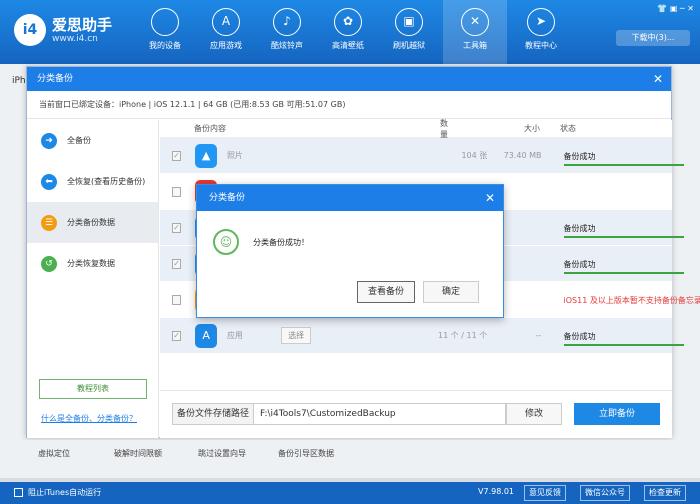  Describe the element at coordinates (296, 335) in the screenshot. I see `choose-button: 选择` at that location.